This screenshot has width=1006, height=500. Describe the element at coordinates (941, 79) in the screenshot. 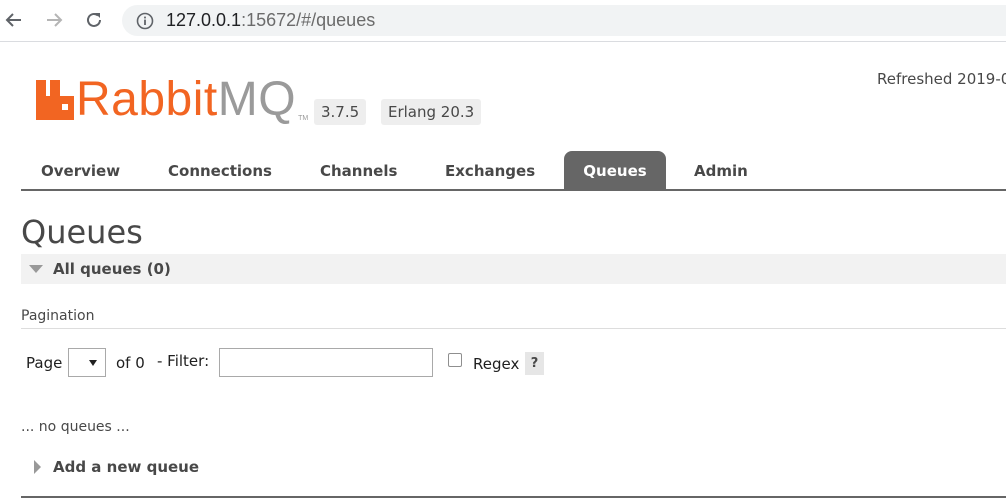

I see `refreshed-timestamp: Refreshed 2019-0` at that location.